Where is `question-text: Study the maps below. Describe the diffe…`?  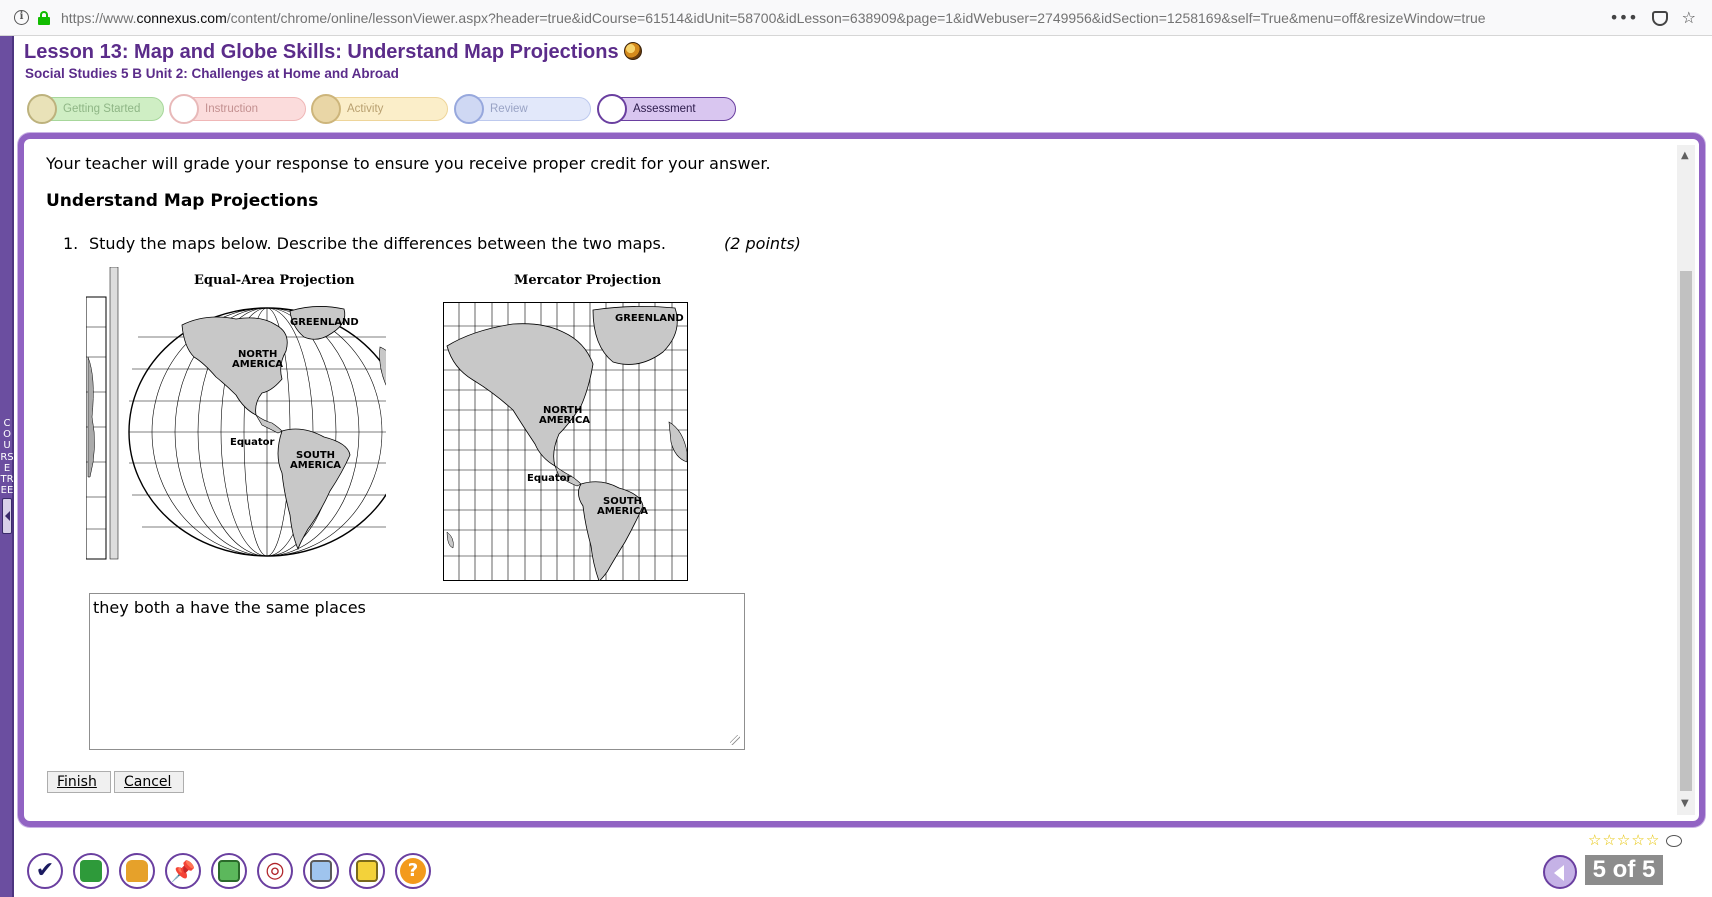 question-text: Study the maps below. Describe the diffe… is located at coordinates (377, 243).